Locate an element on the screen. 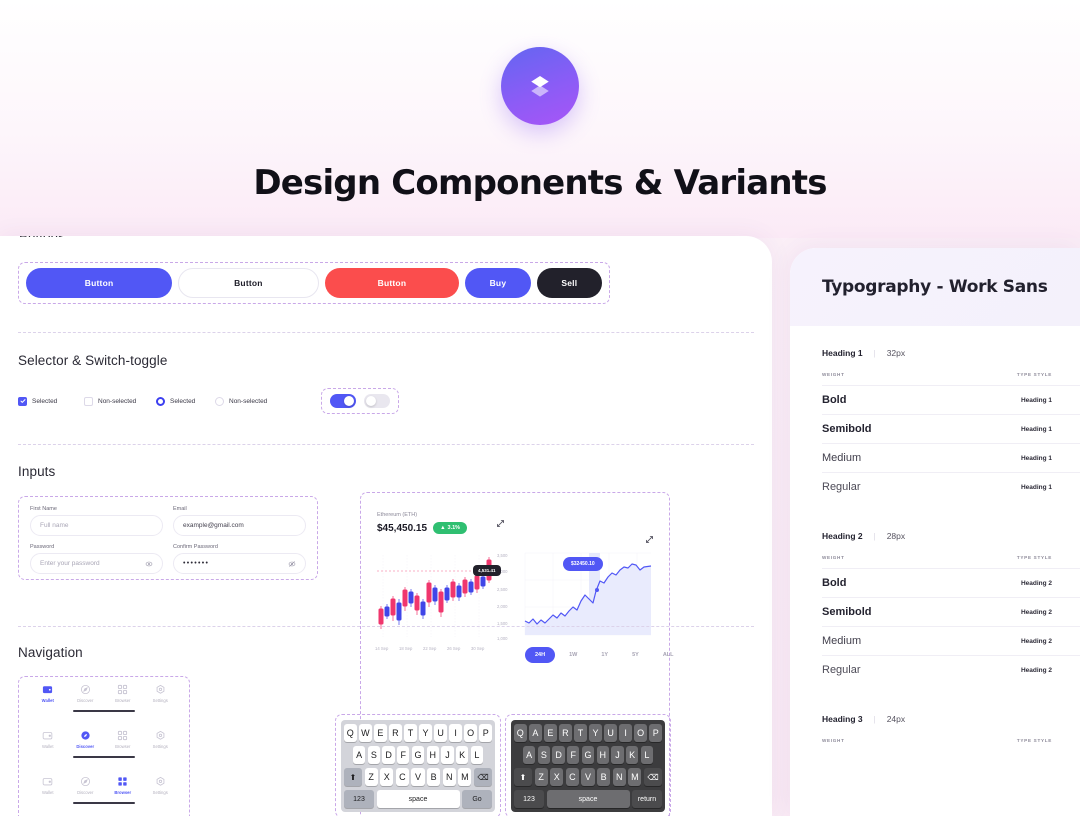 This screenshot has height=816, width=1080. radio-selected: Selected is located at coordinates (185, 401).